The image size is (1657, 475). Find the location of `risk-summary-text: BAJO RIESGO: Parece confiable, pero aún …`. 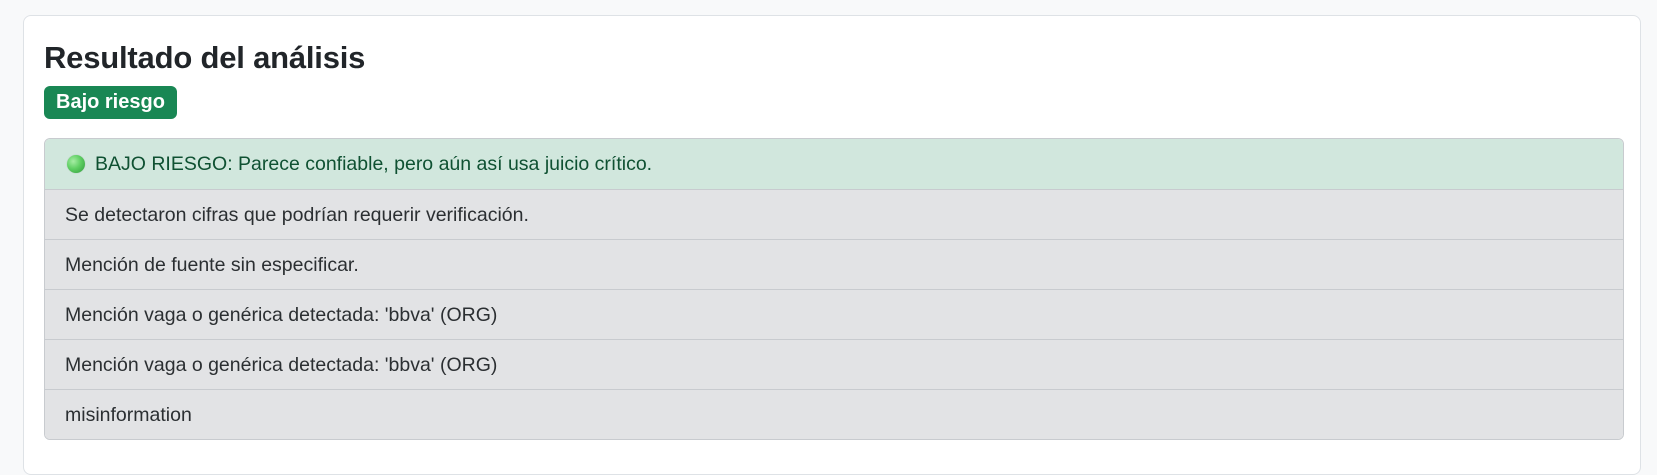

risk-summary-text: BAJO RIESGO: Parece confiable, pero aún … is located at coordinates (374, 164).